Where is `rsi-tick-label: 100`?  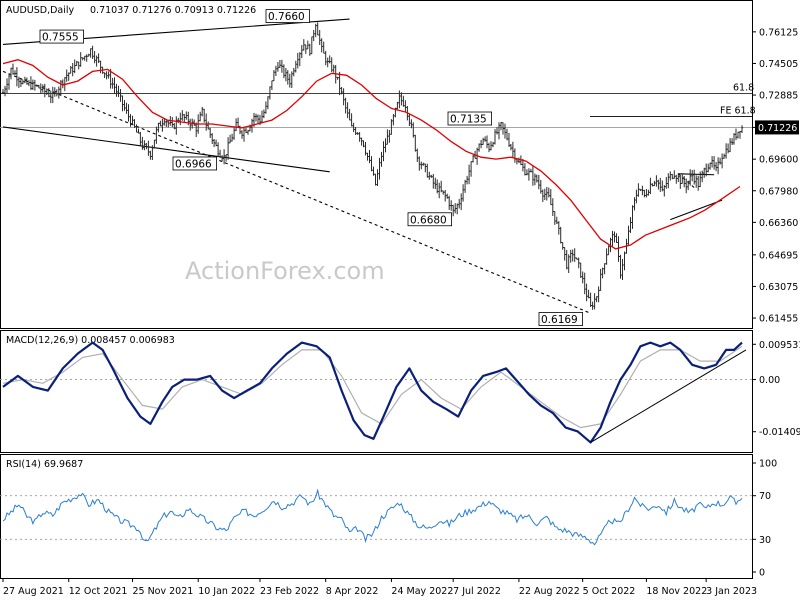 rsi-tick-label: 100 is located at coordinates (768, 464).